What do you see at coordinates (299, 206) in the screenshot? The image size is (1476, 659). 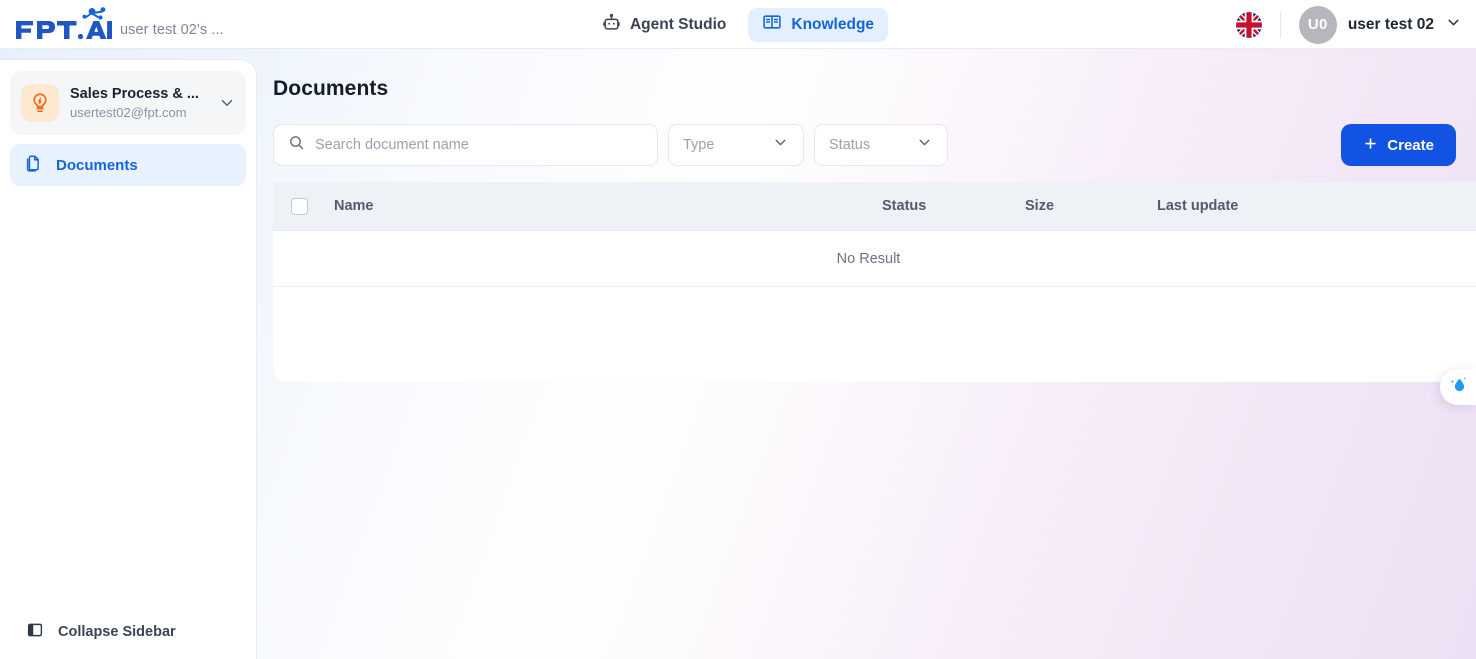 I see `select-all-checkbox` at bounding box center [299, 206].